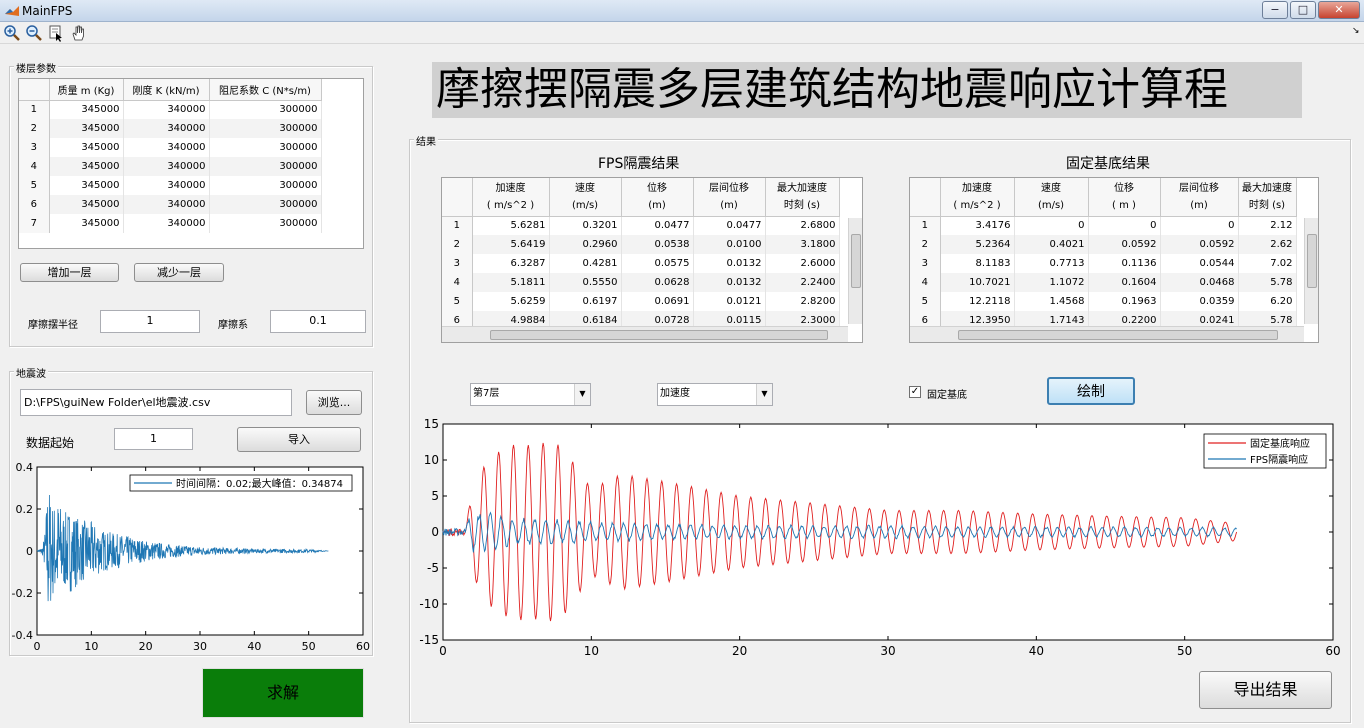 The height and width of the screenshot is (728, 1364). I want to click on quantity-select: 加速度 ▼, so click(715, 394).